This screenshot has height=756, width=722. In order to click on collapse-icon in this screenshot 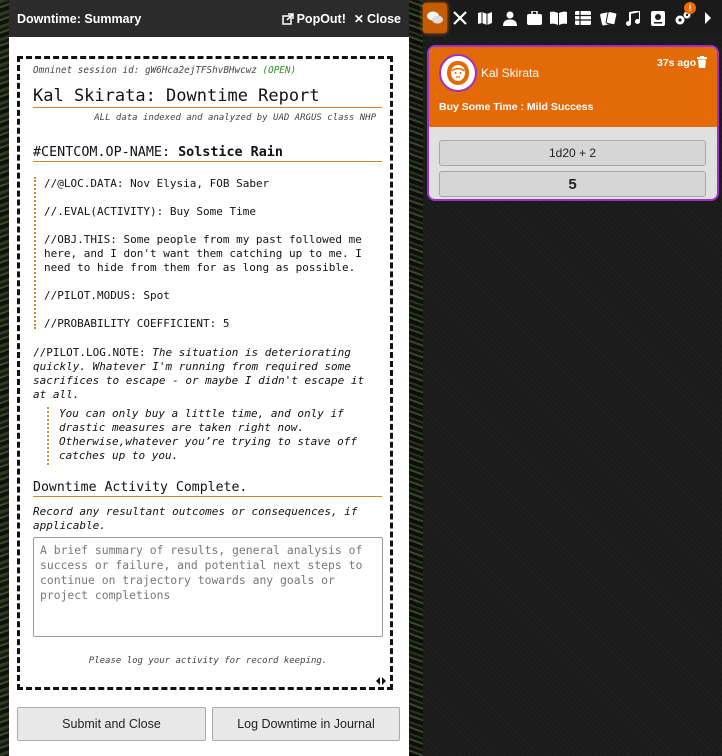, I will do `click(708, 18)`.